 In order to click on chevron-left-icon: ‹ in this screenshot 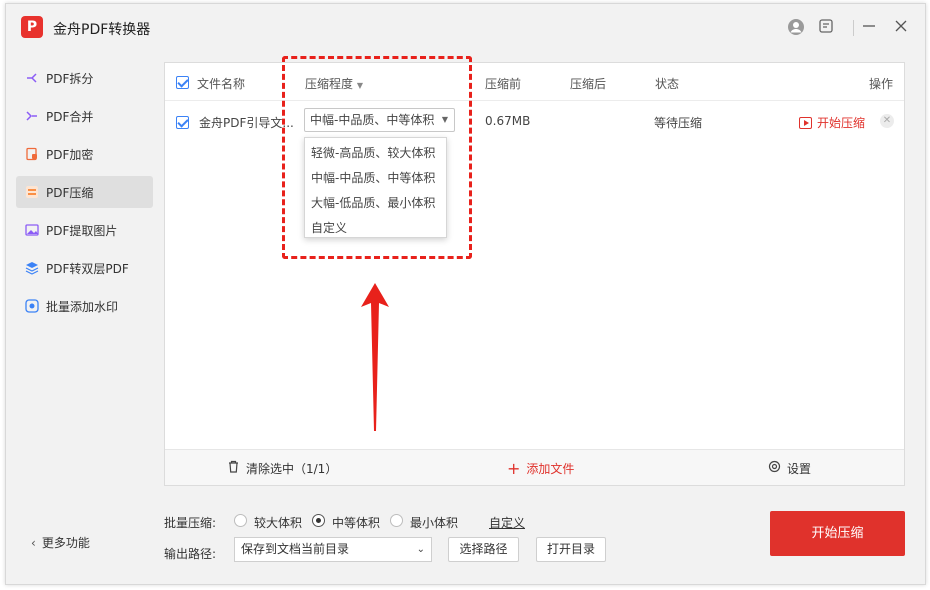, I will do `click(33, 542)`.